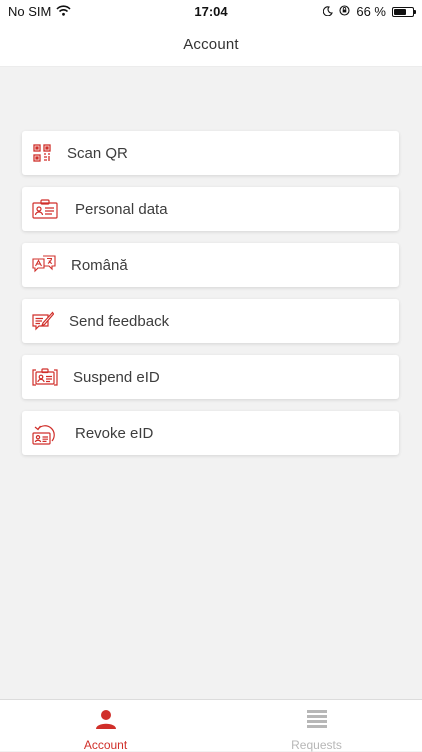  What do you see at coordinates (210, 321) in the screenshot?
I see `menu-item-send-feedback: Send feedback` at bounding box center [210, 321].